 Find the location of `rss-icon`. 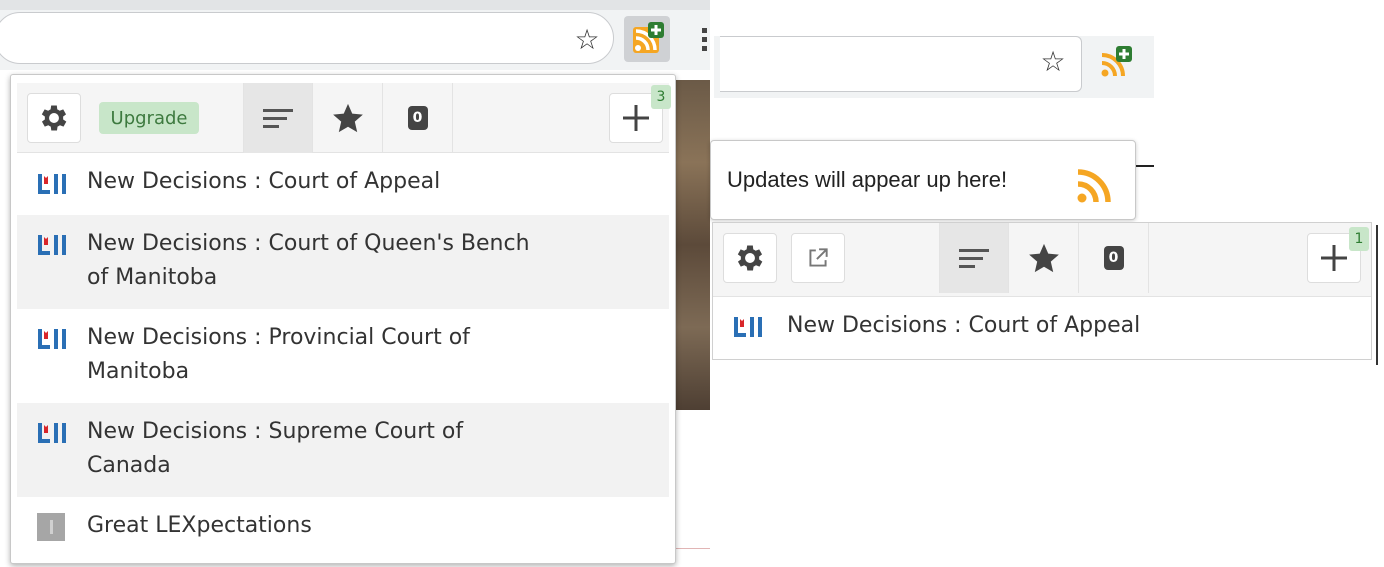

rss-icon is located at coordinates (1094, 186).